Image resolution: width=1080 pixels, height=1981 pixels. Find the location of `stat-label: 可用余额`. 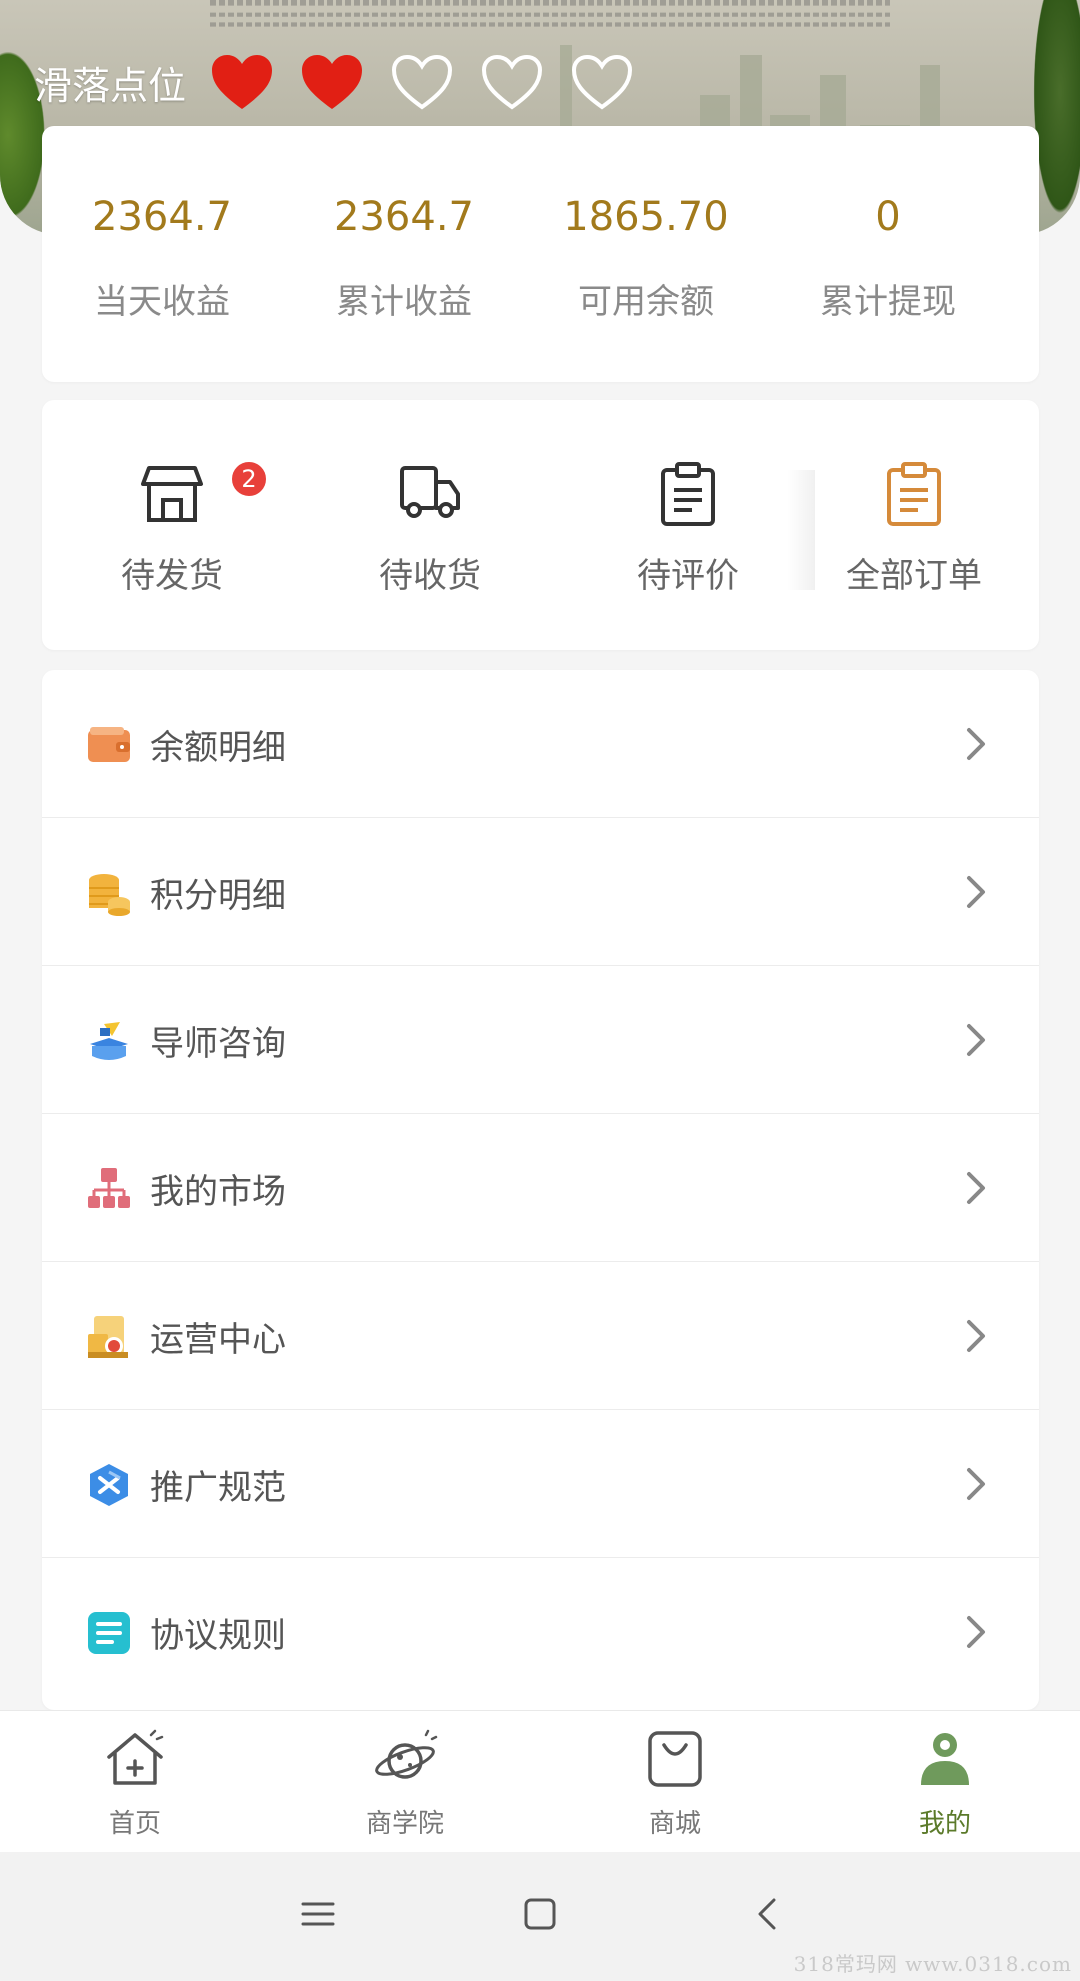

stat-label: 可用余额 is located at coordinates (646, 302).